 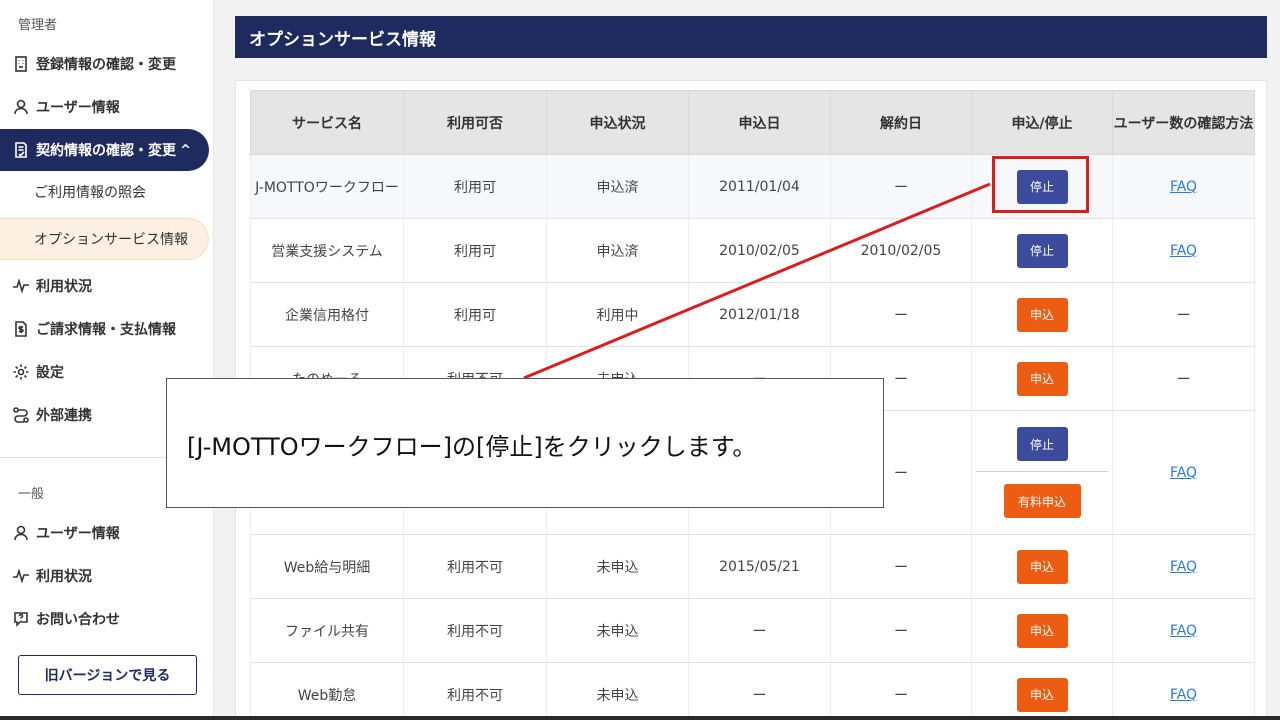 What do you see at coordinates (21, 107) in the screenshot?
I see `user-icon` at bounding box center [21, 107].